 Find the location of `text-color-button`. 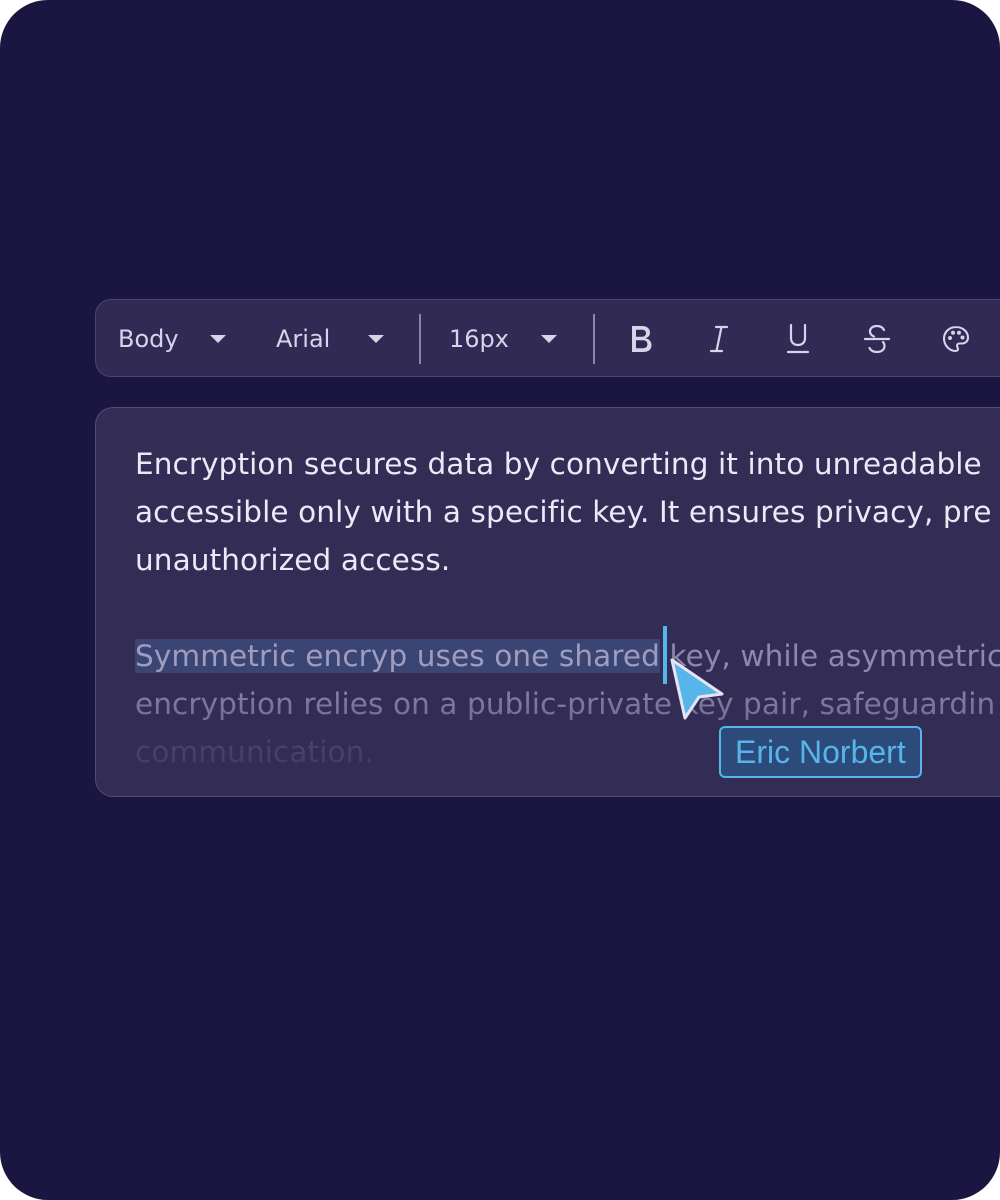

text-color-button is located at coordinates (956, 339).